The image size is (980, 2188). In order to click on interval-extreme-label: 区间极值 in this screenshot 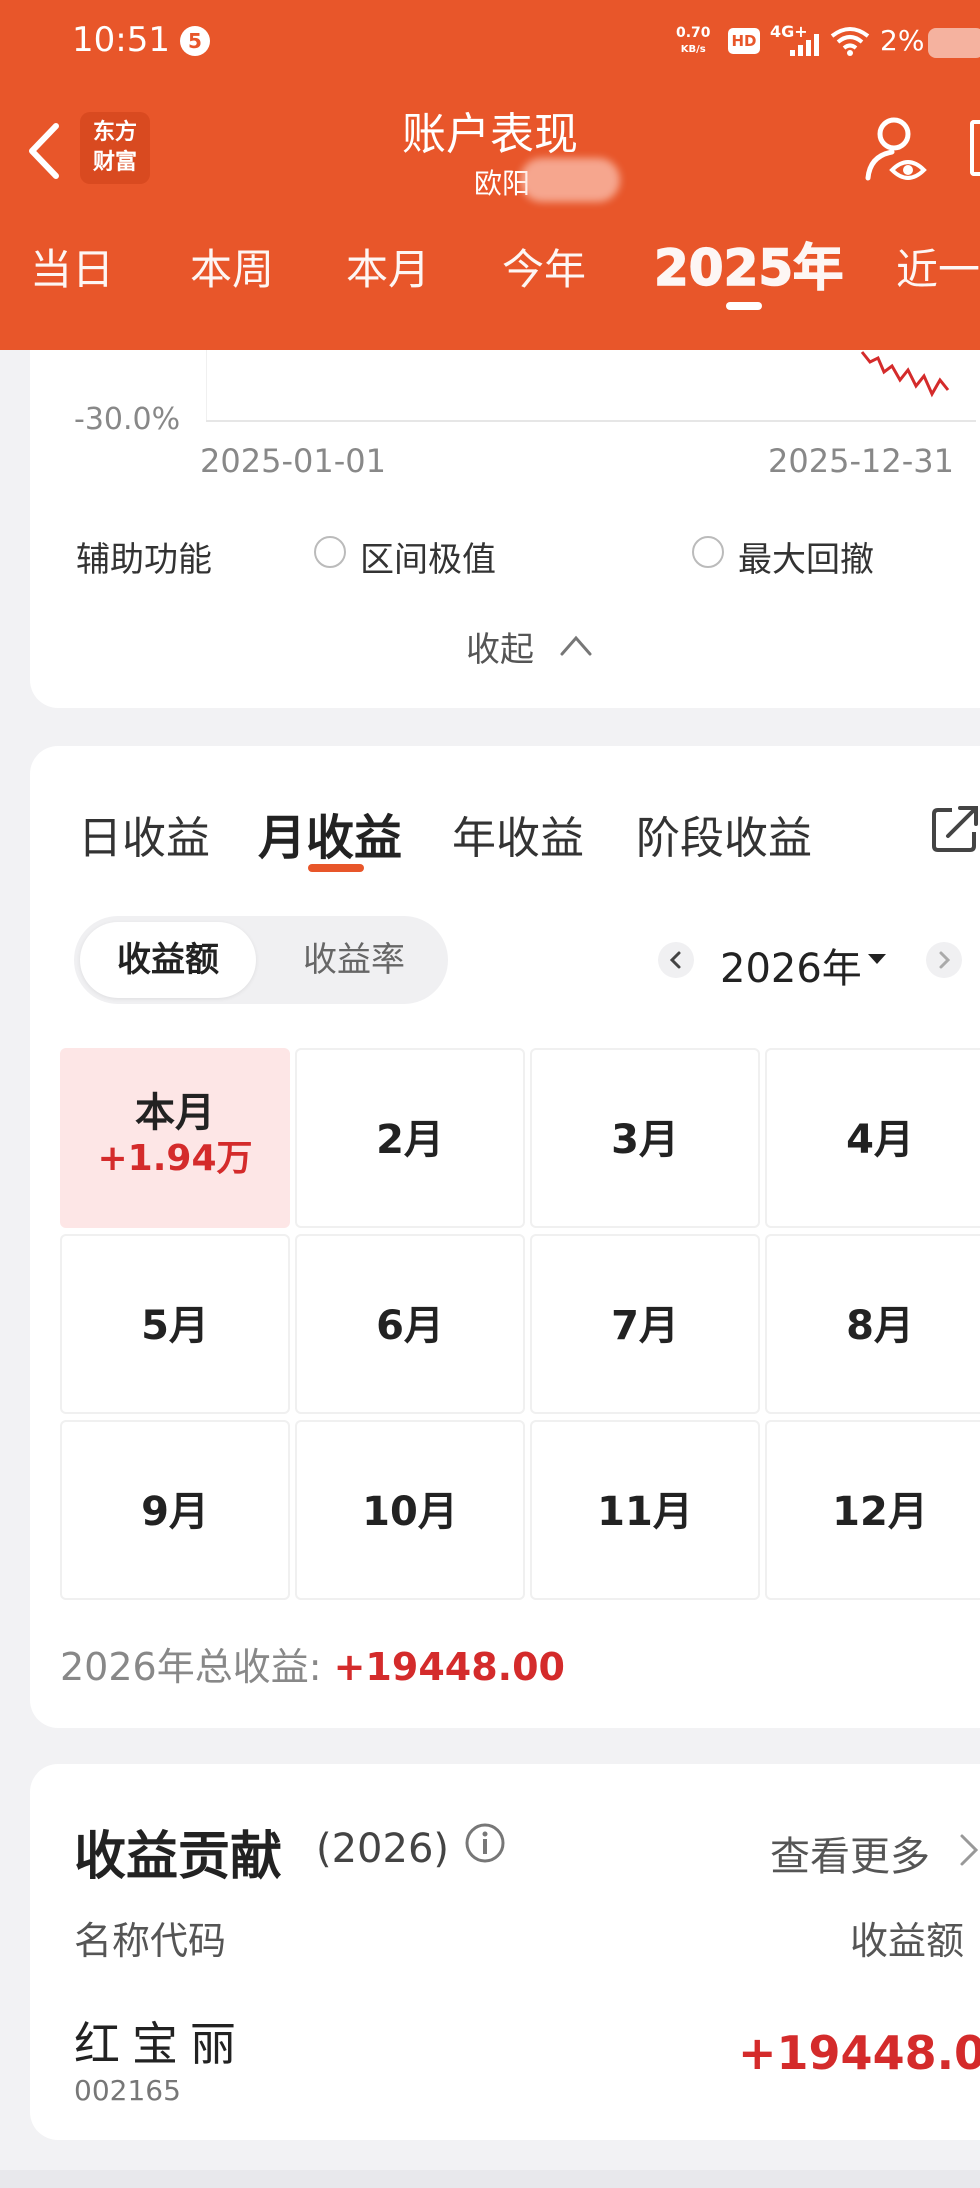, I will do `click(428, 556)`.